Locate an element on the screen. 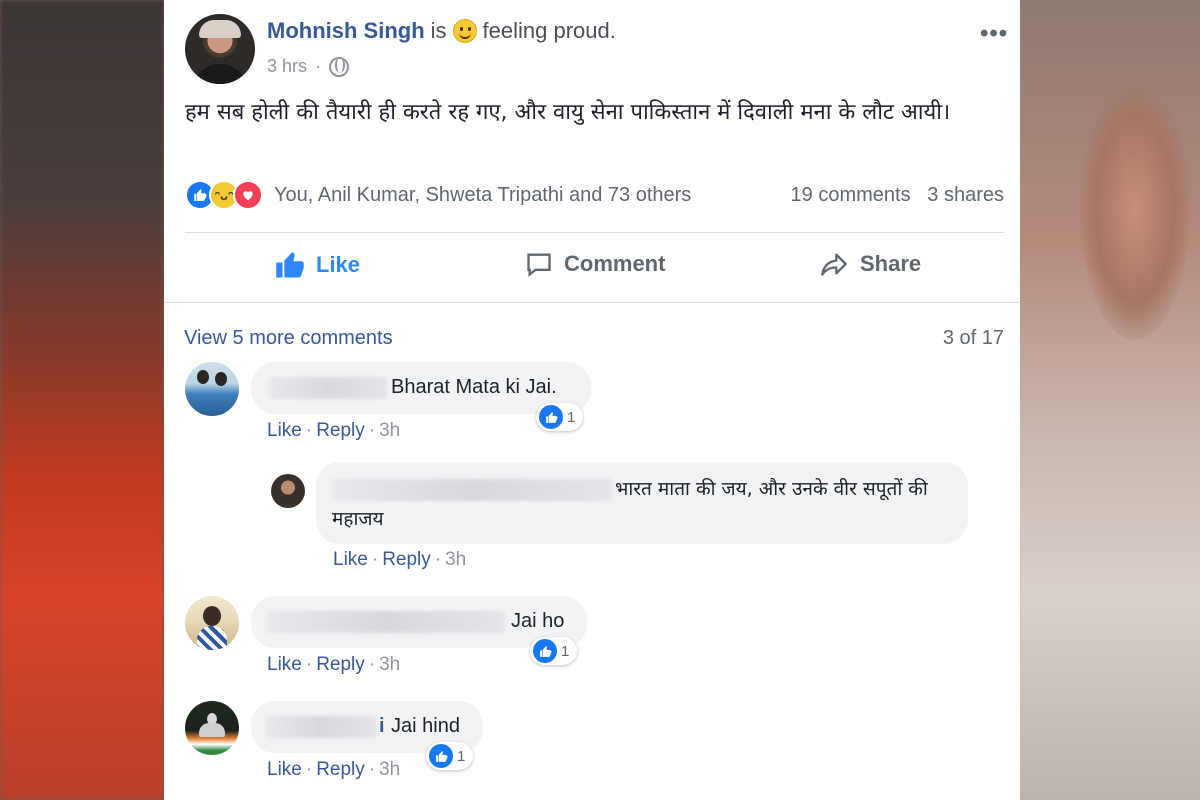 This screenshot has height=800, width=1200. share-arrow-icon is located at coordinates (834, 264).